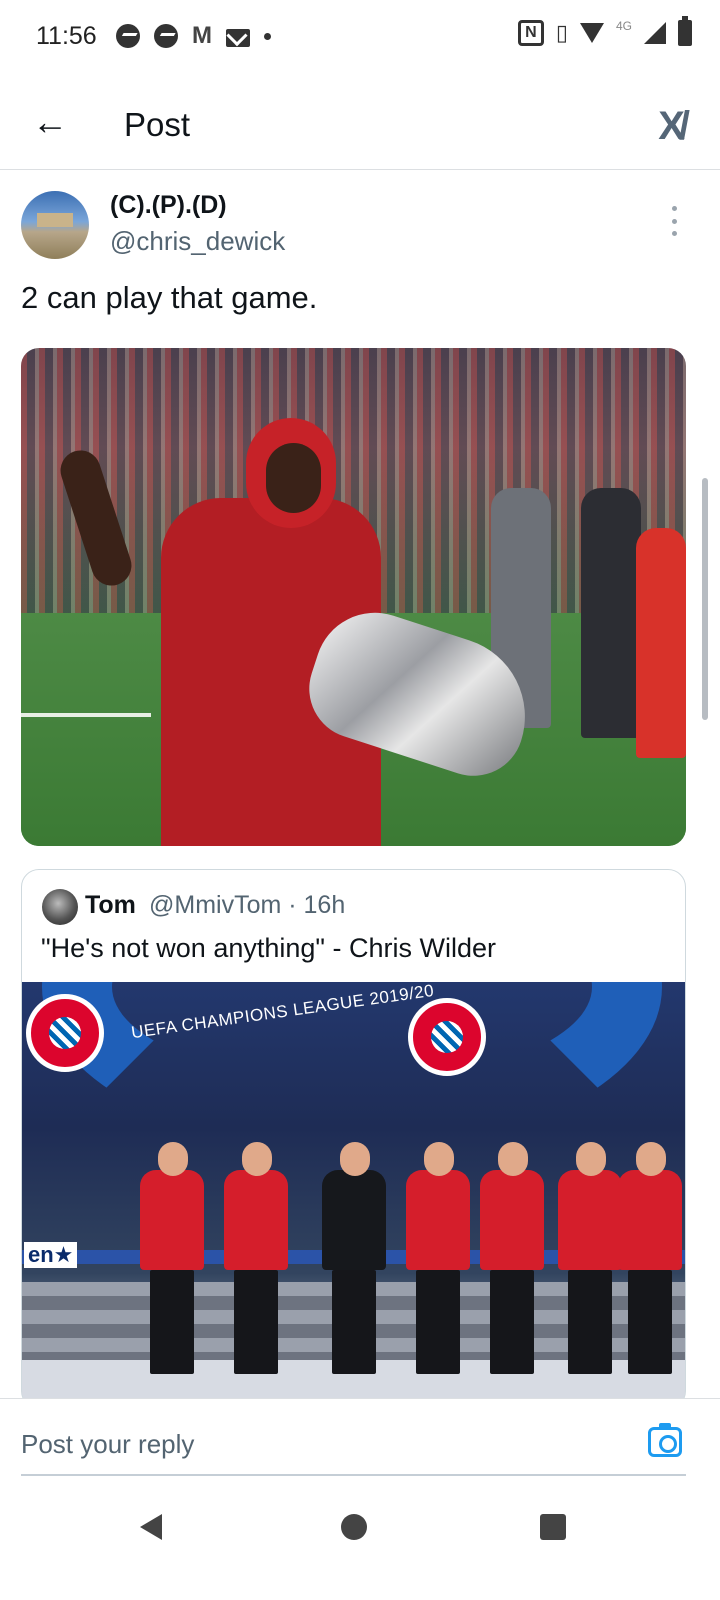  Describe the element at coordinates (247, 905) in the screenshot. I see `quoted-author-handle-time: @MmivTom · 16h` at that location.